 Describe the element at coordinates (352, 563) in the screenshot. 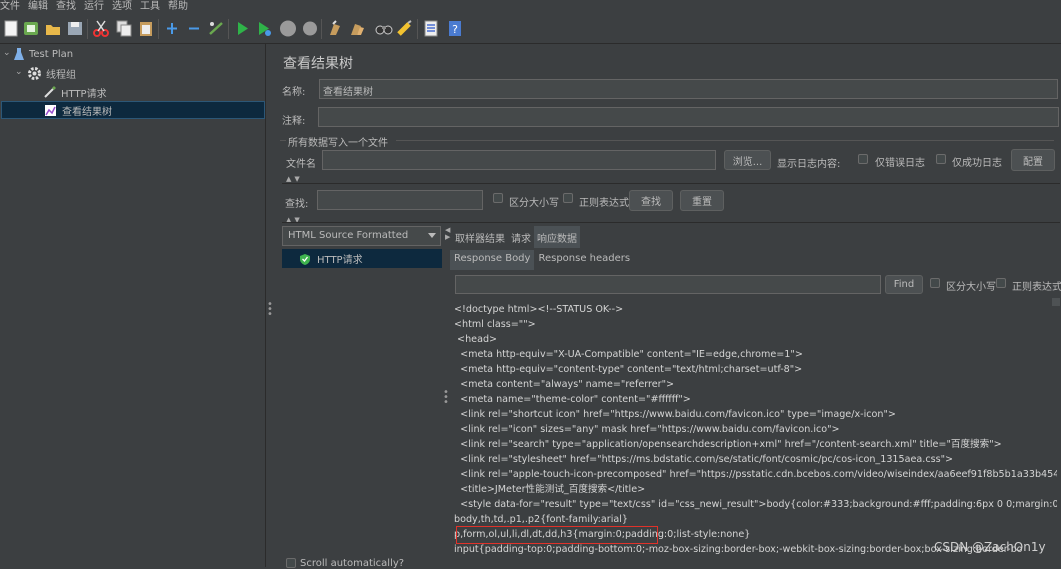

I see `scroll-auto-label: Scroll automatically?` at that location.